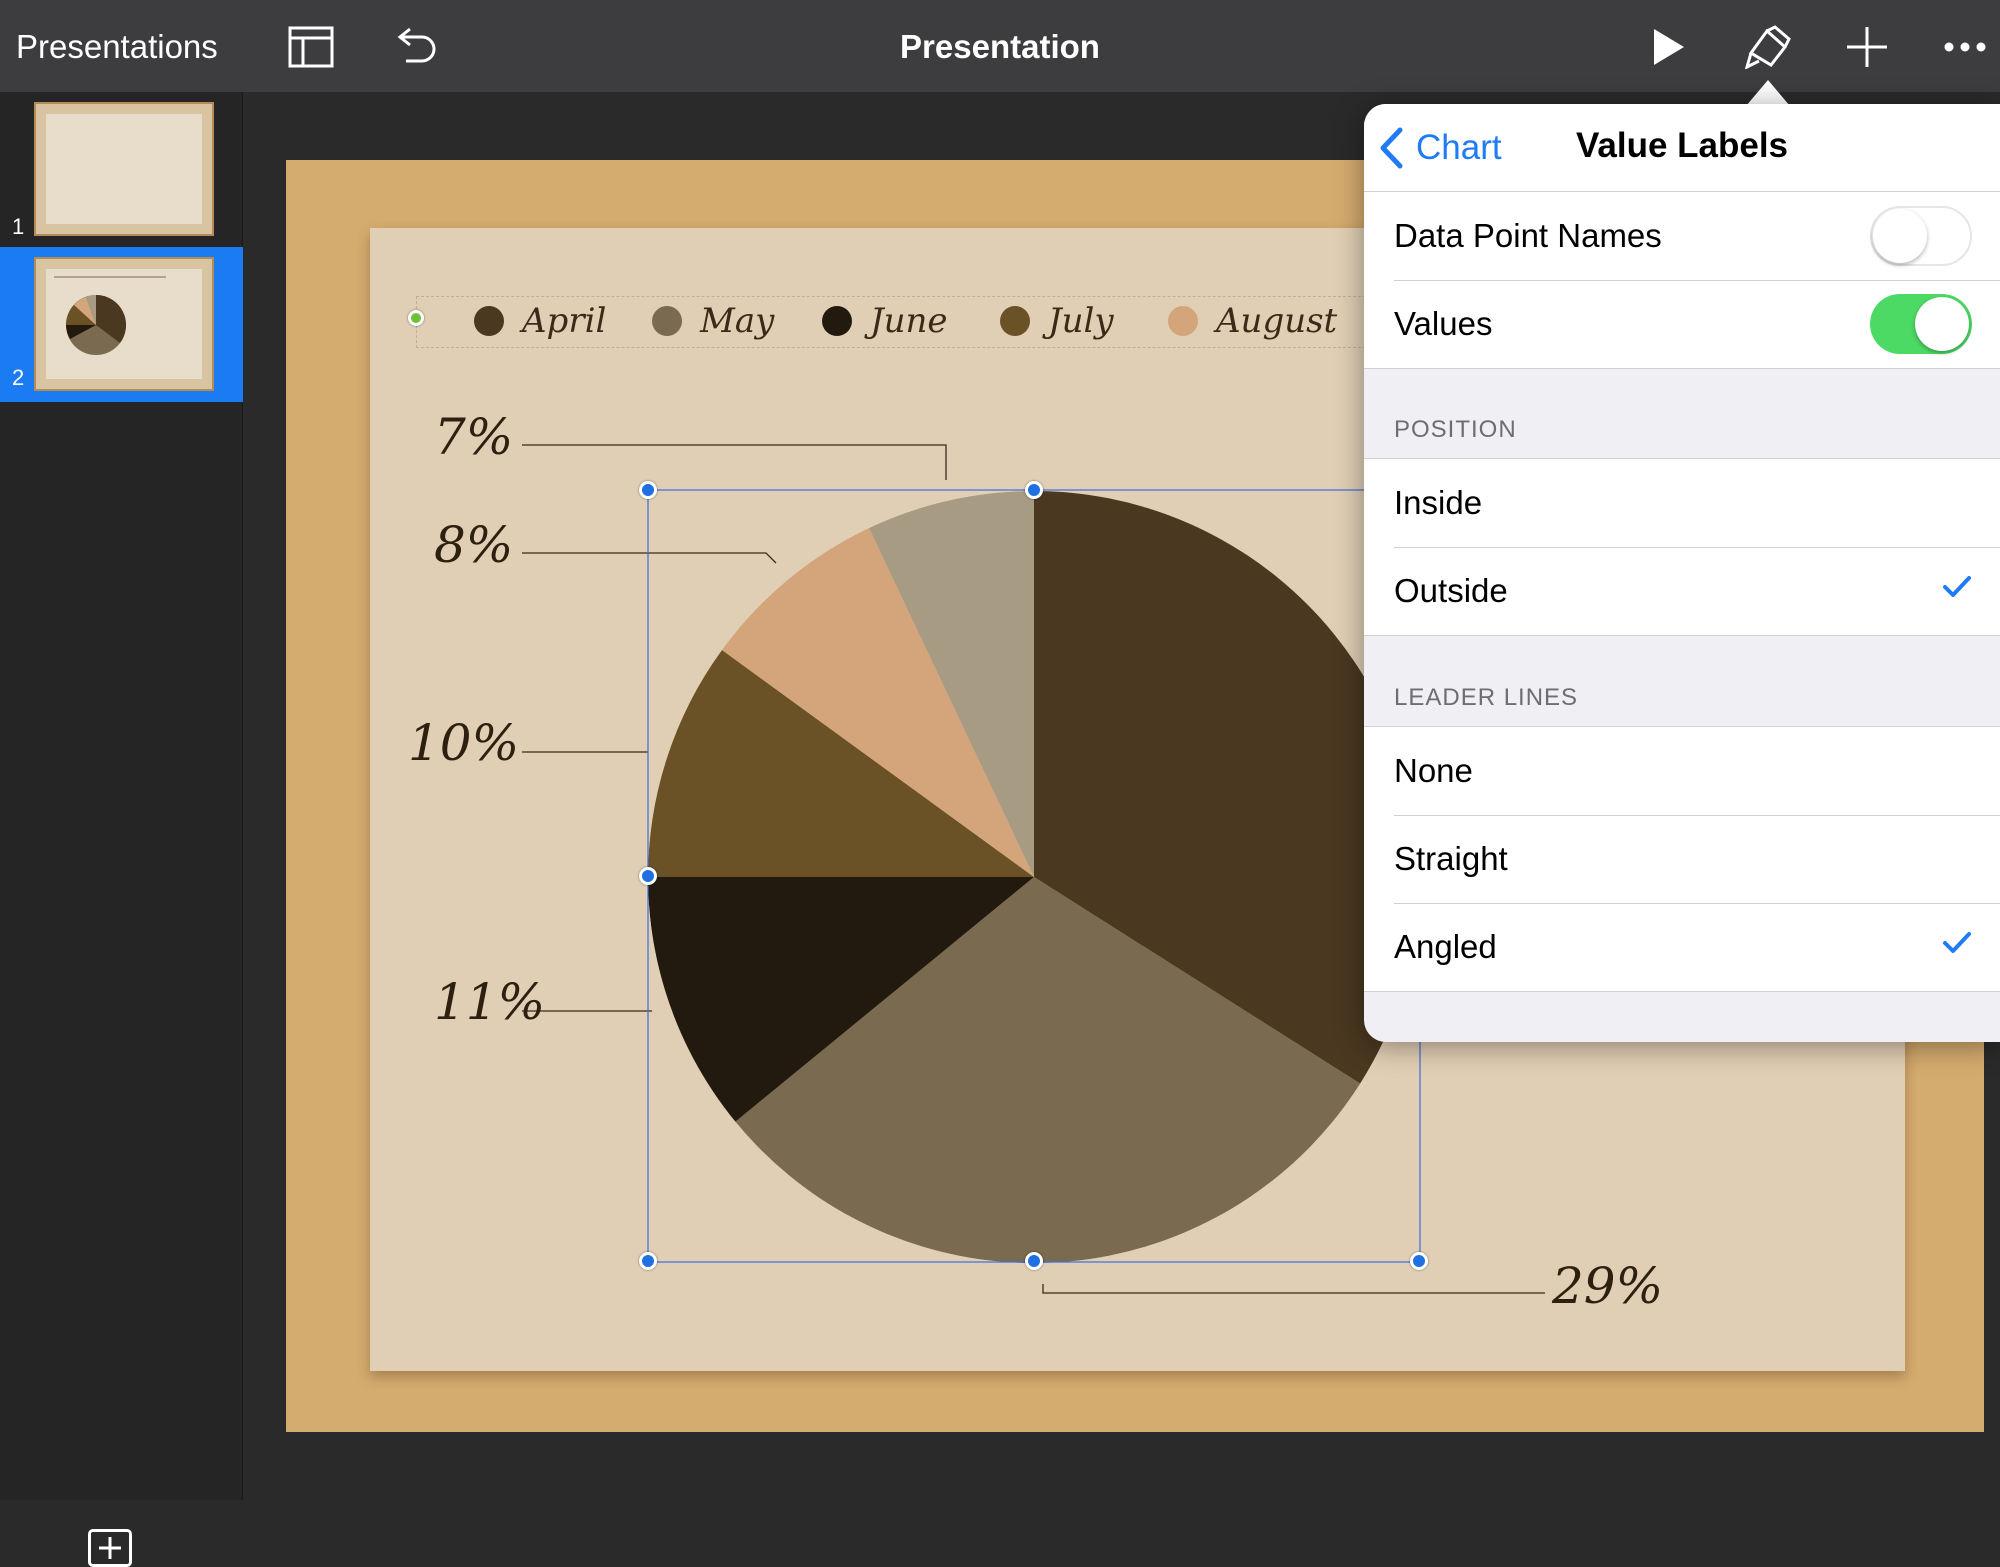 This screenshot has width=2000, height=1567. Describe the element at coordinates (1438, 502) in the screenshot. I see `row-label: Inside` at that location.